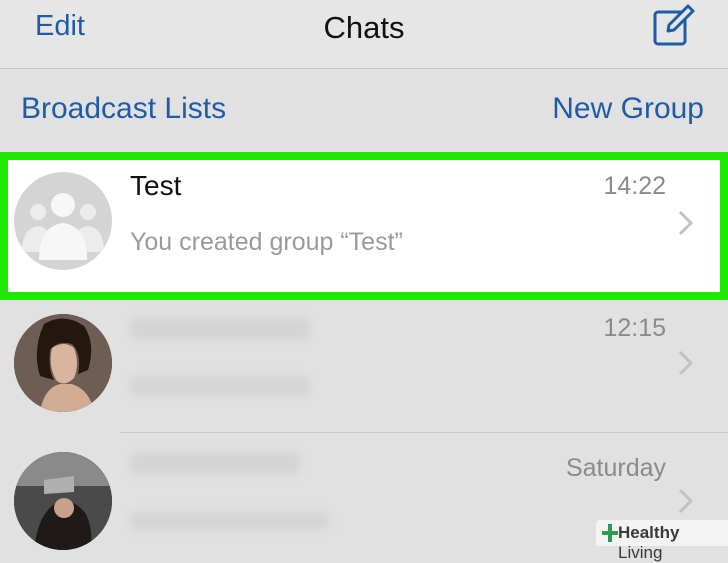 This screenshot has width=728, height=563. I want to click on broadcast-lists-button: Broadcast Lists, so click(123, 109).